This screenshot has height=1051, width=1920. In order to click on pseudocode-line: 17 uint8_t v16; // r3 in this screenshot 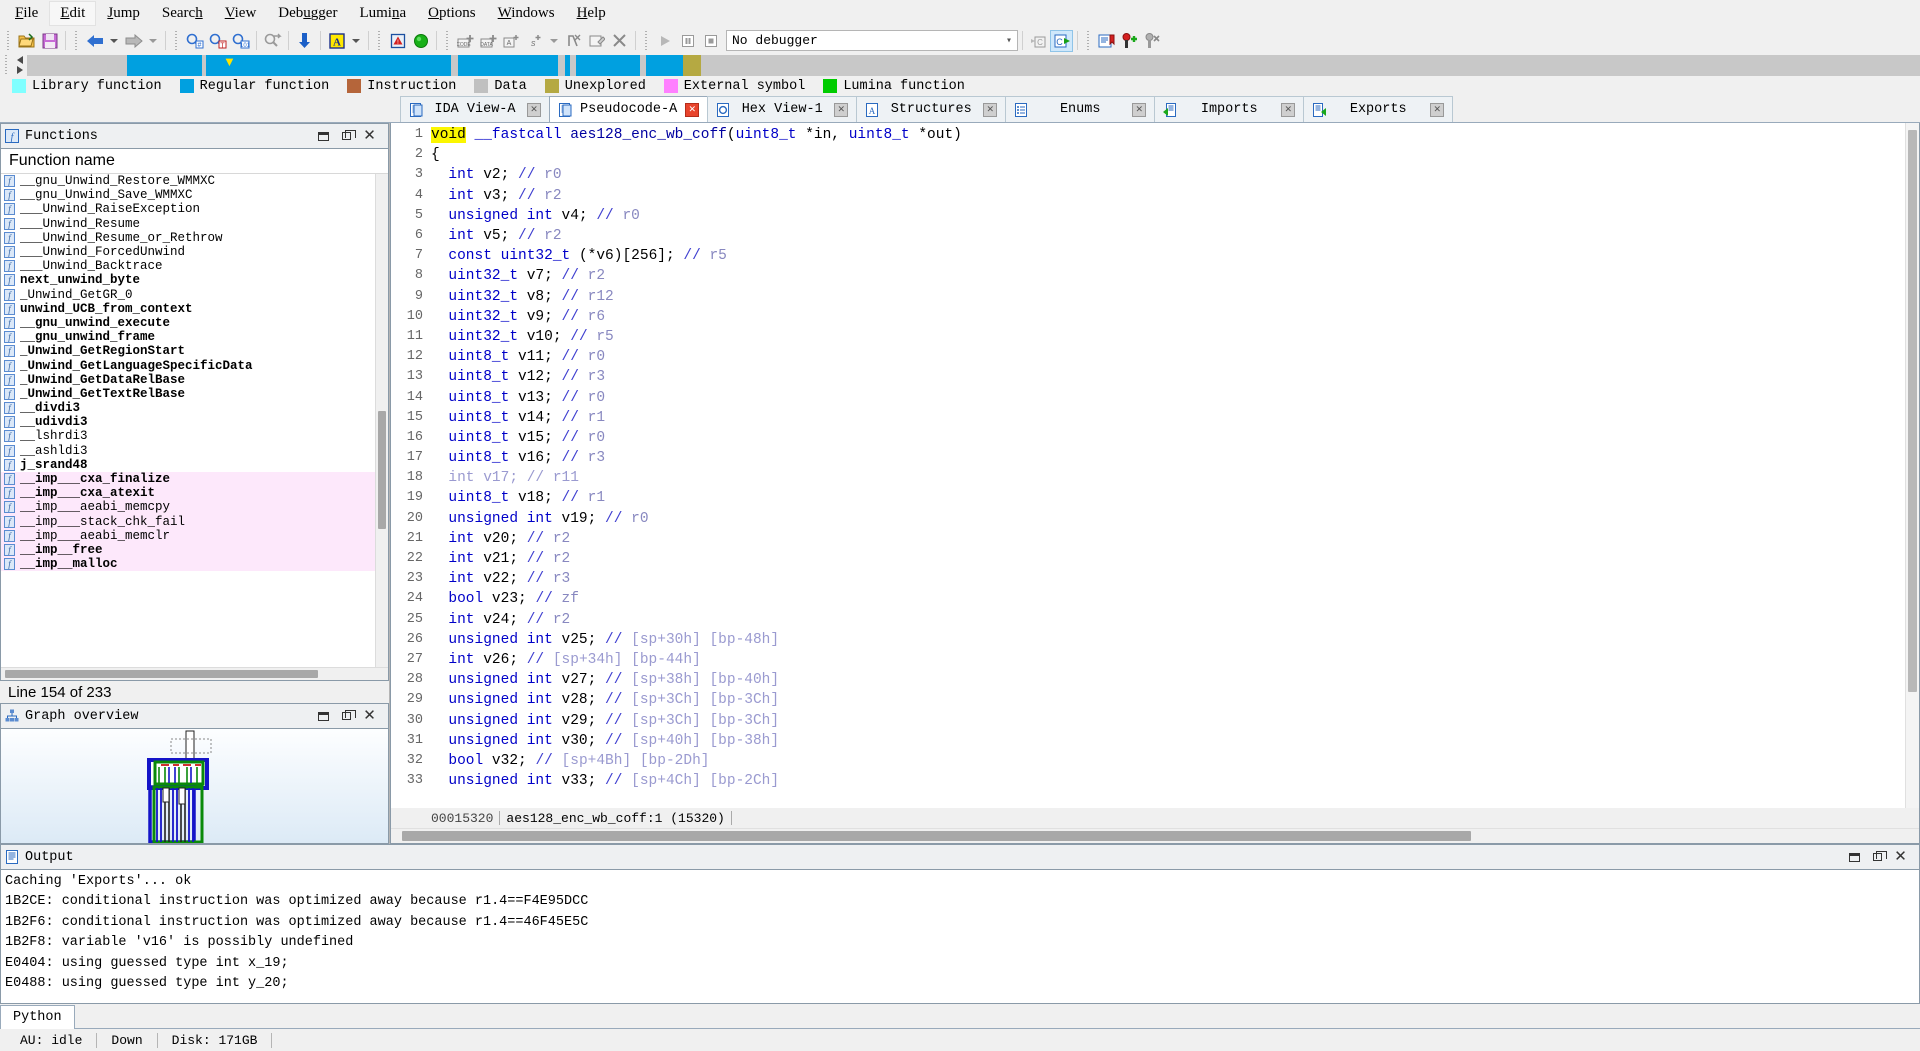, I will do `click(1148, 458)`.